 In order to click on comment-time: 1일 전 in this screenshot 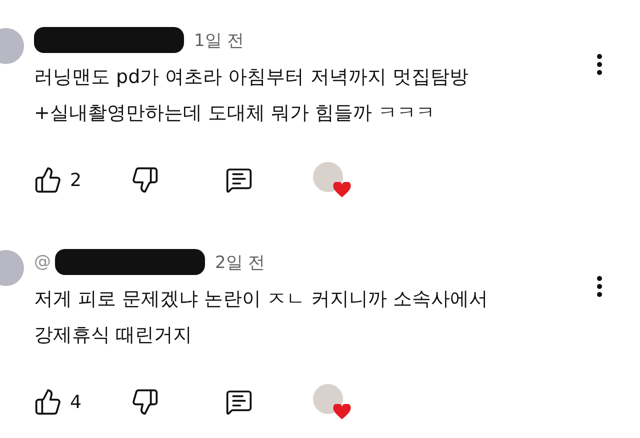, I will do `click(219, 41)`.